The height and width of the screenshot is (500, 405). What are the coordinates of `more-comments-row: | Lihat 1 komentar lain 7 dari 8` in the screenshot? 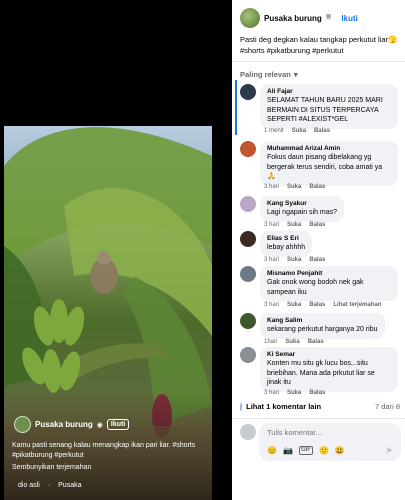 It's located at (320, 406).